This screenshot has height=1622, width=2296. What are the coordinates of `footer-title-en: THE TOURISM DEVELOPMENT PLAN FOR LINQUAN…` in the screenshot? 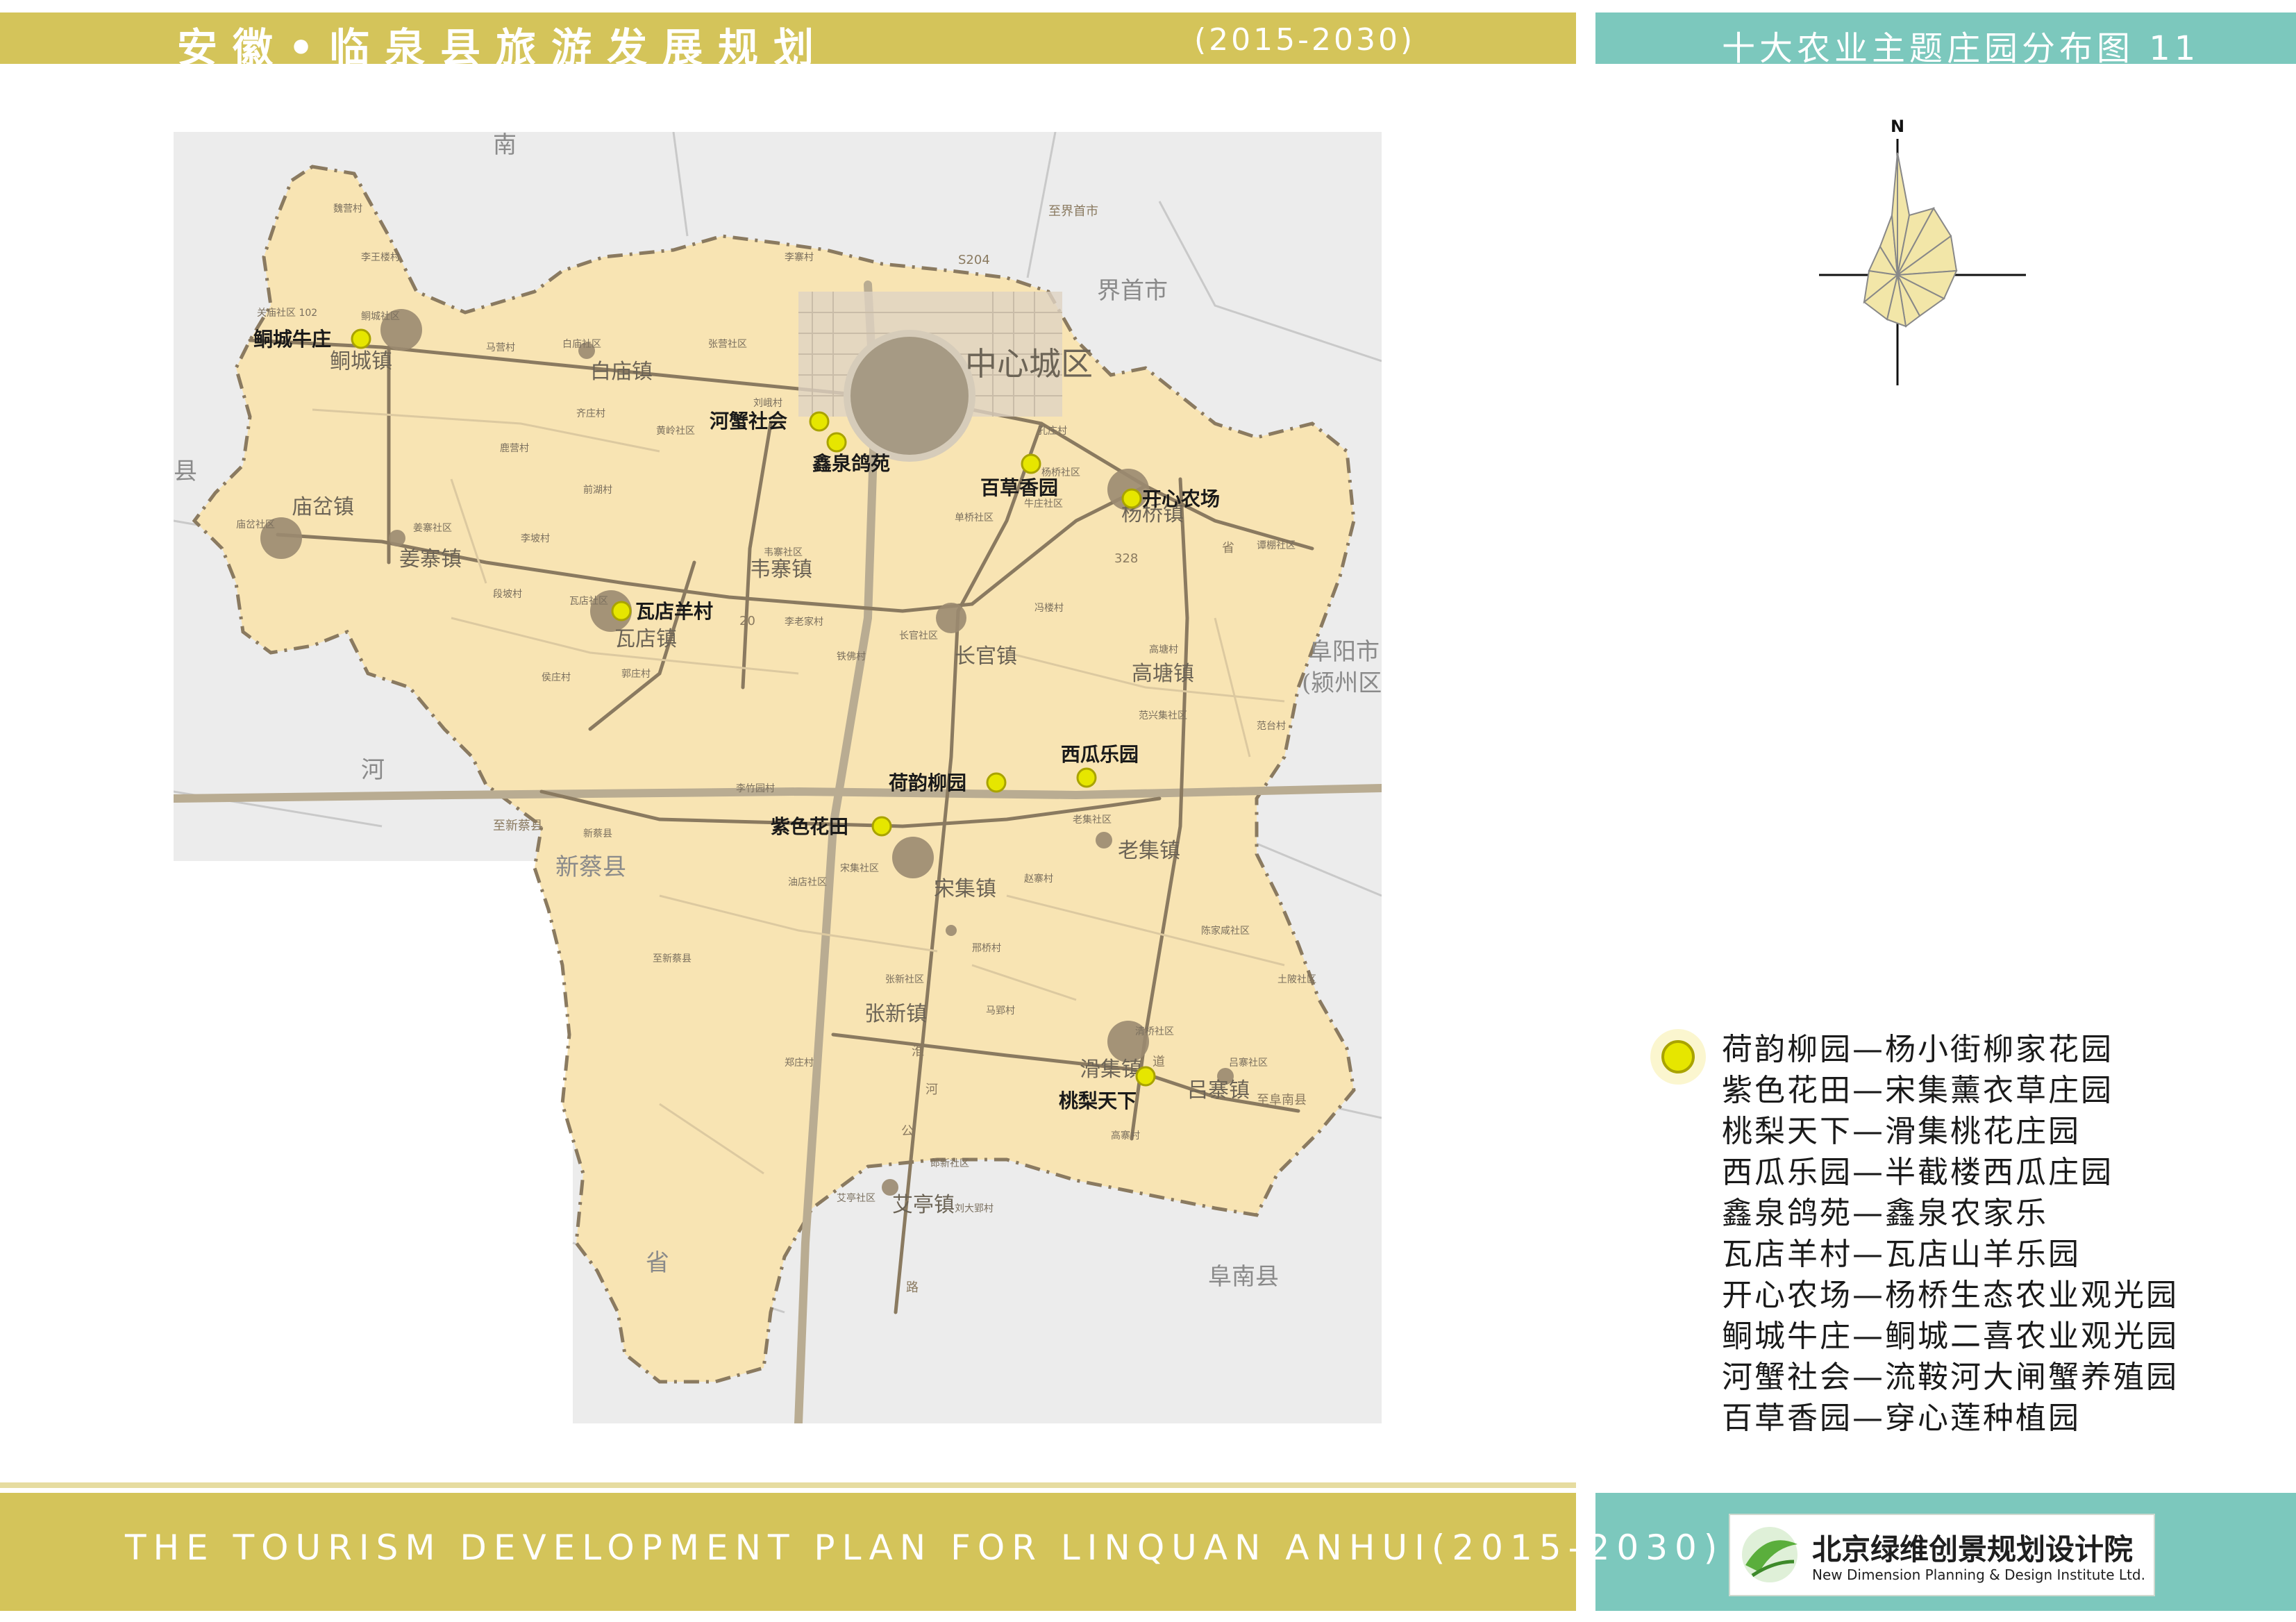 It's located at (925, 1548).